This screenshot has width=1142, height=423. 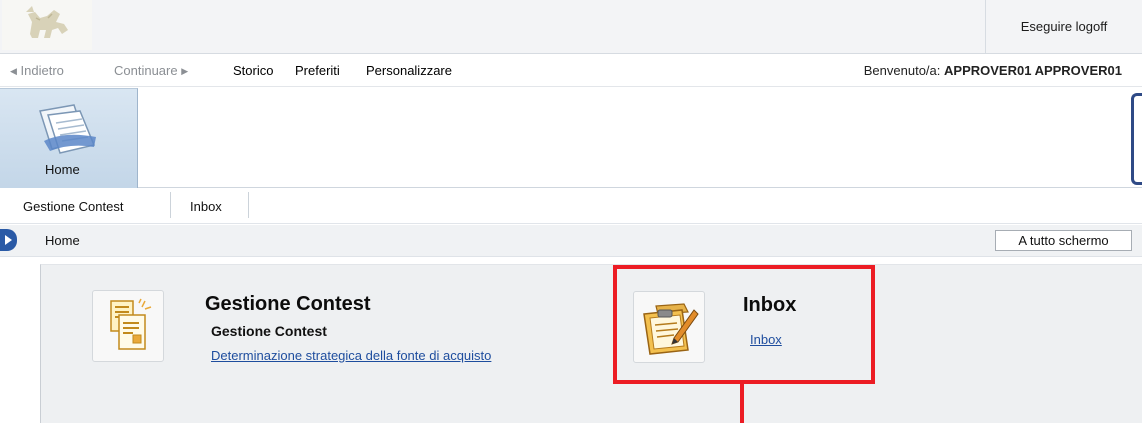 I want to click on launchpad-scroll-right, so click(x=1136, y=139).